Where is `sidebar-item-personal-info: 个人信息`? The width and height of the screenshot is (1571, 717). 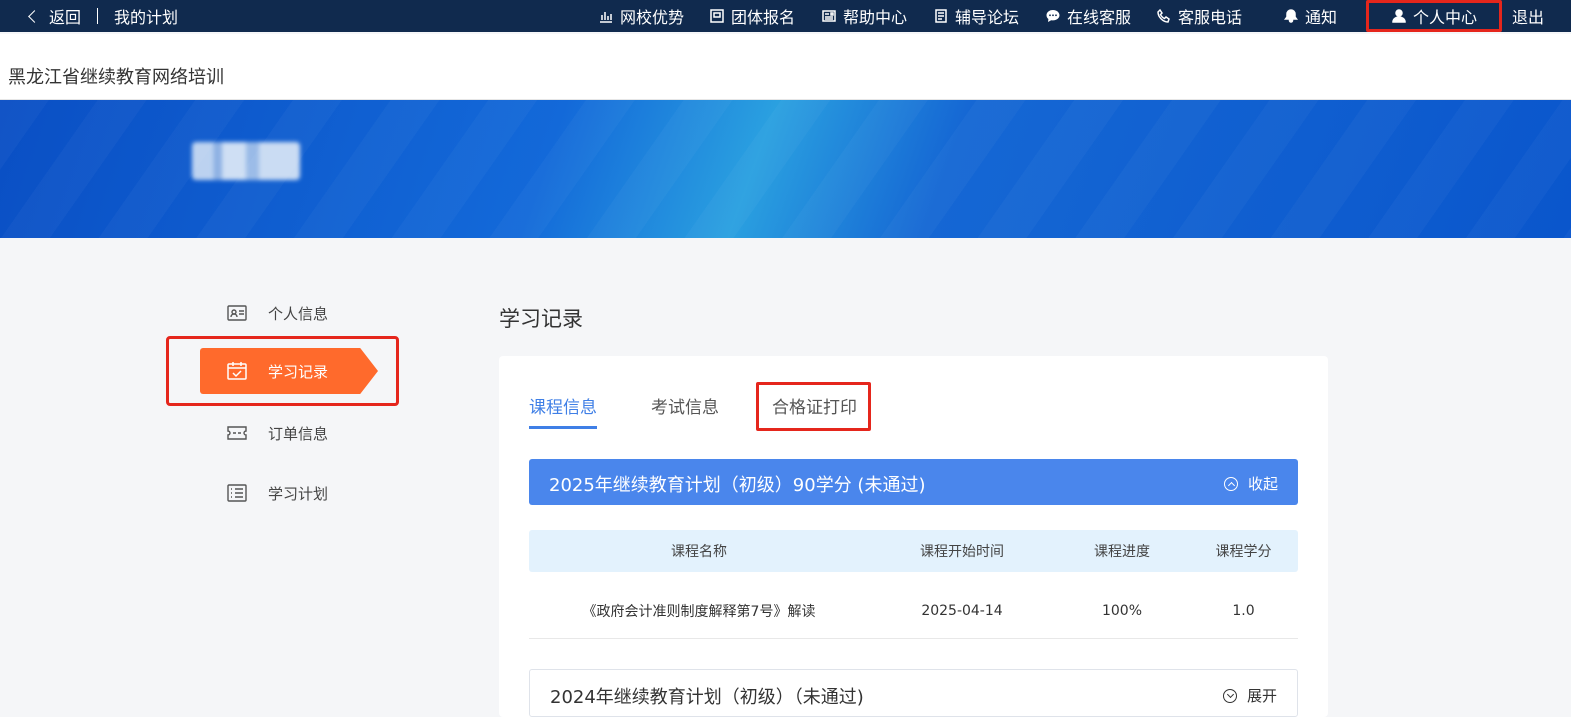
sidebar-item-personal-info: 个人信息 is located at coordinates (277, 313).